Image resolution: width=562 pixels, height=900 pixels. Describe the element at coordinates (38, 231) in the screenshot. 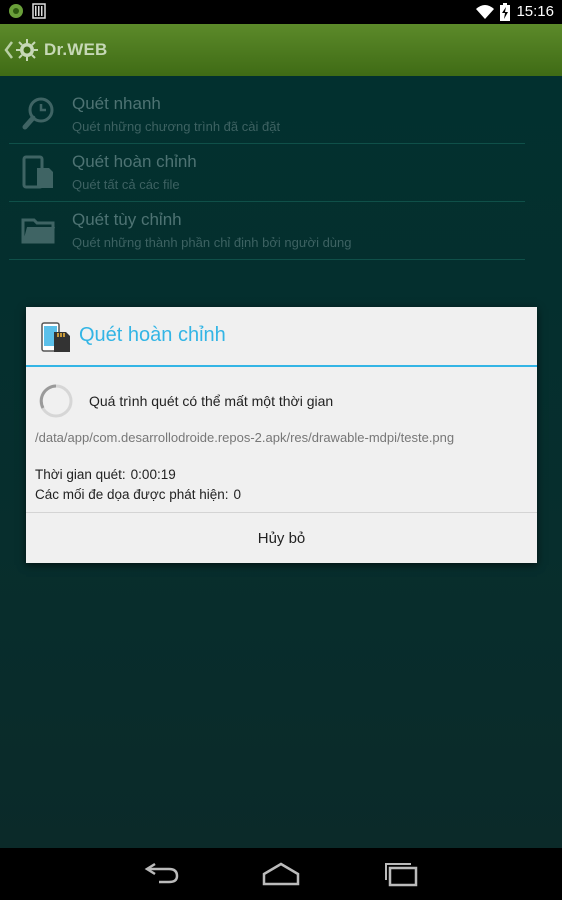

I see `folder-icon` at that location.